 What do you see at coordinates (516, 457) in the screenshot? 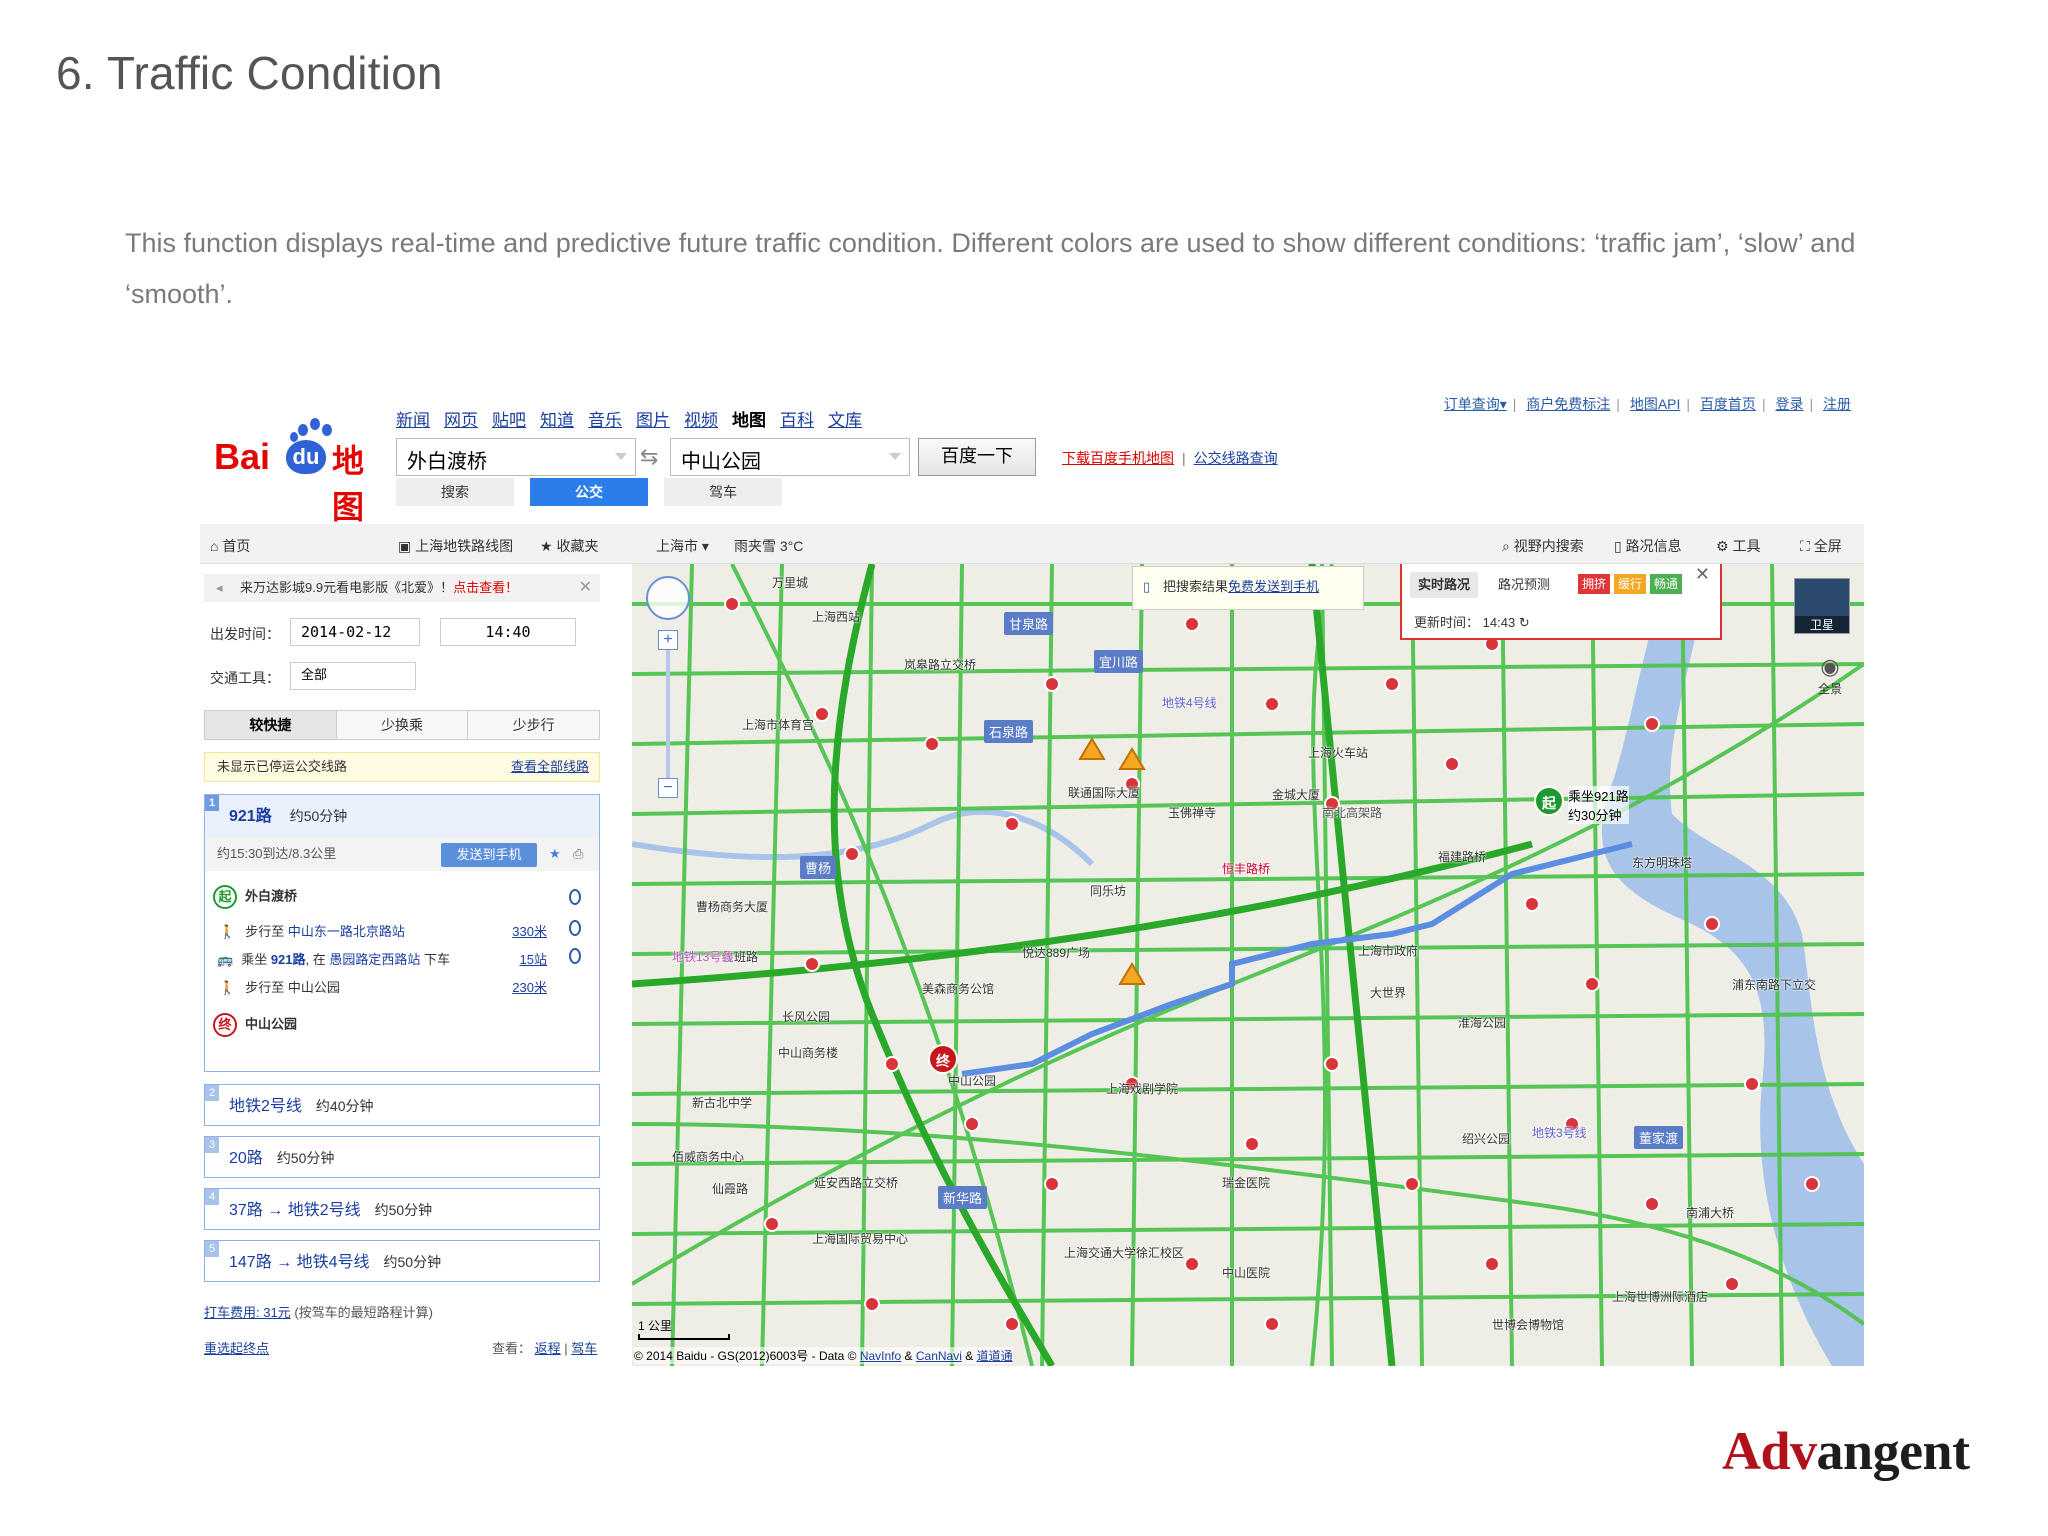
I see `from-input: 外白渡桥` at bounding box center [516, 457].